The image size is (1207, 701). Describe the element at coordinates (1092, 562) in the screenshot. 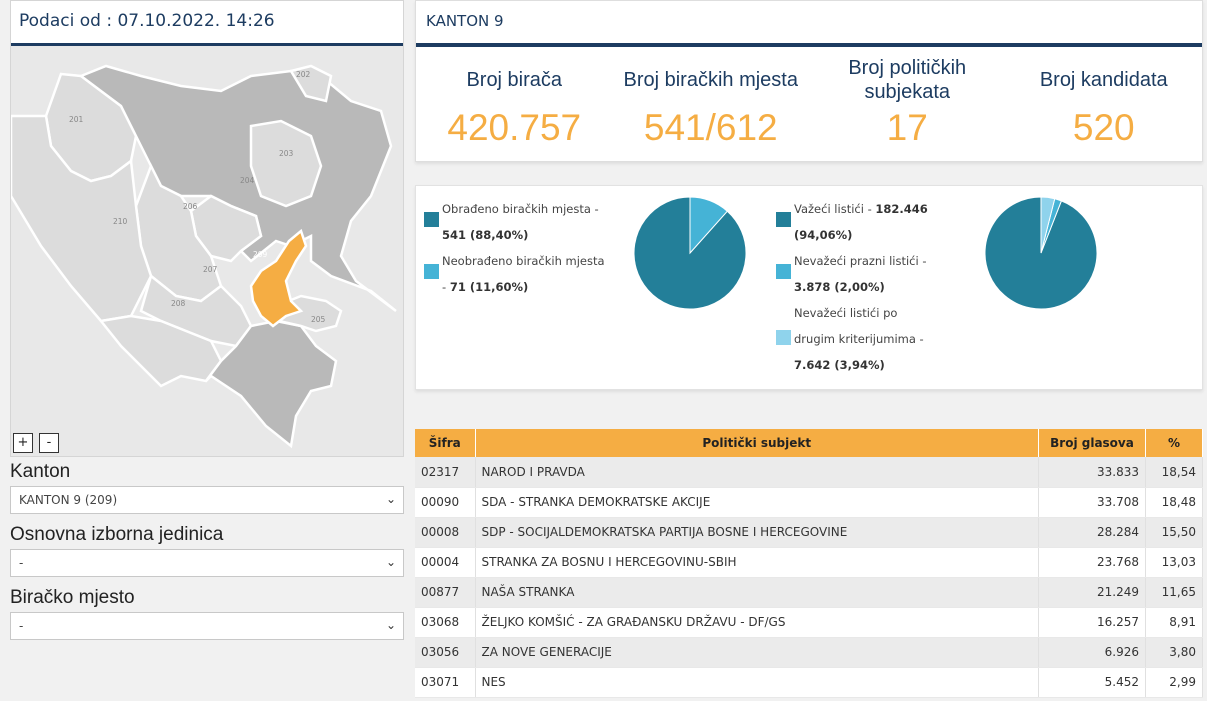

I see `cell-votes: 23.768` at that location.